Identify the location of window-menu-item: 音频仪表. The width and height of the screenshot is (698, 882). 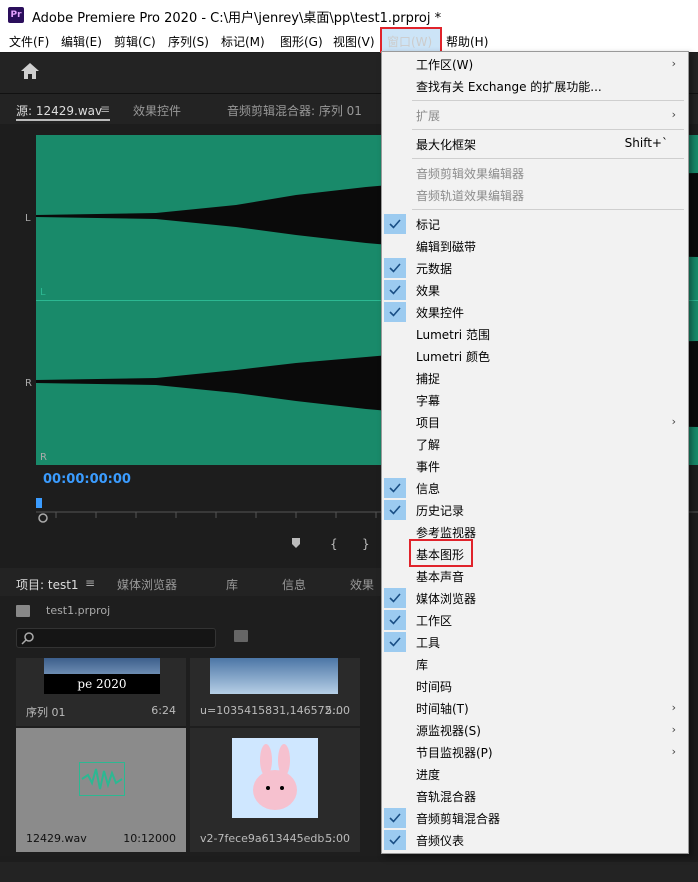
(535, 840).